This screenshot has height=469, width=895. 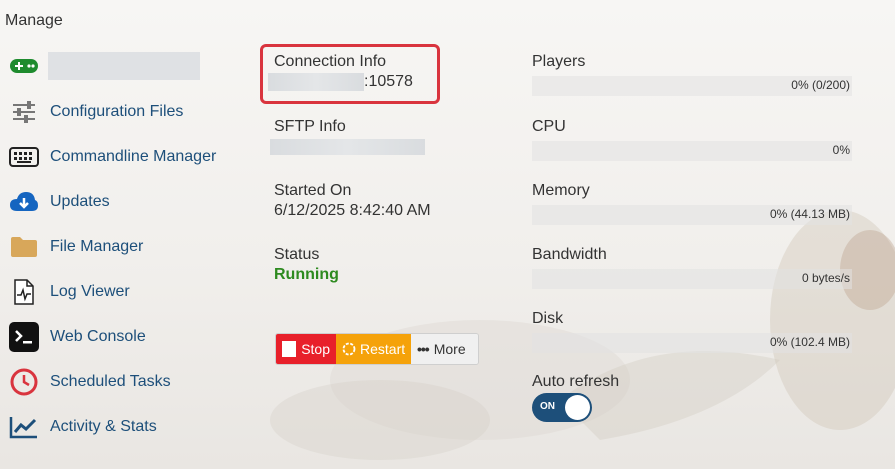 I want to click on sidebar-item-activity-stats: Activity & Stats, so click(x=123, y=427).